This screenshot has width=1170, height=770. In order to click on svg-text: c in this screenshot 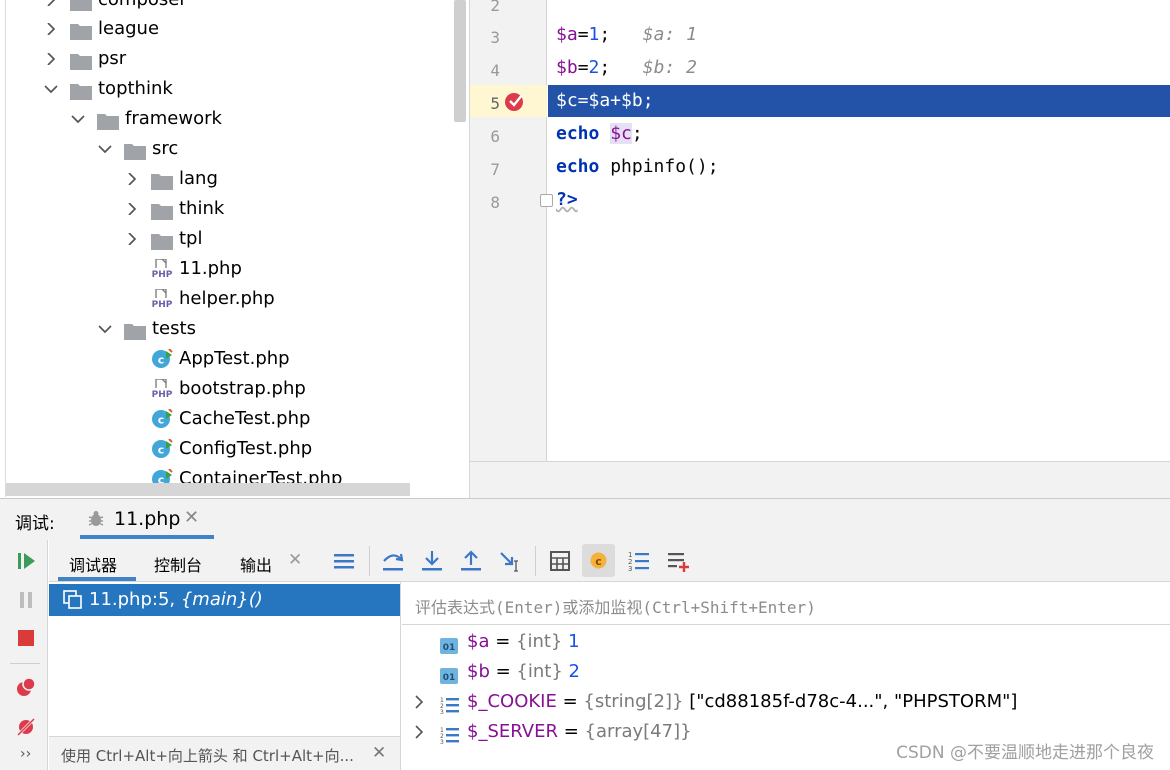, I will do `click(161, 360)`.